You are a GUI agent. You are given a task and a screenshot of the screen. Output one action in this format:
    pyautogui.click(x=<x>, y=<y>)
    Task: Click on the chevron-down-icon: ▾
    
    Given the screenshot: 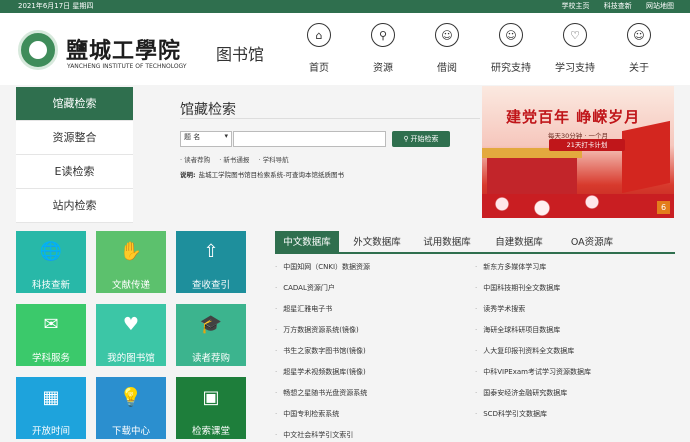 What is the action you would take?
    pyautogui.click(x=226, y=136)
    